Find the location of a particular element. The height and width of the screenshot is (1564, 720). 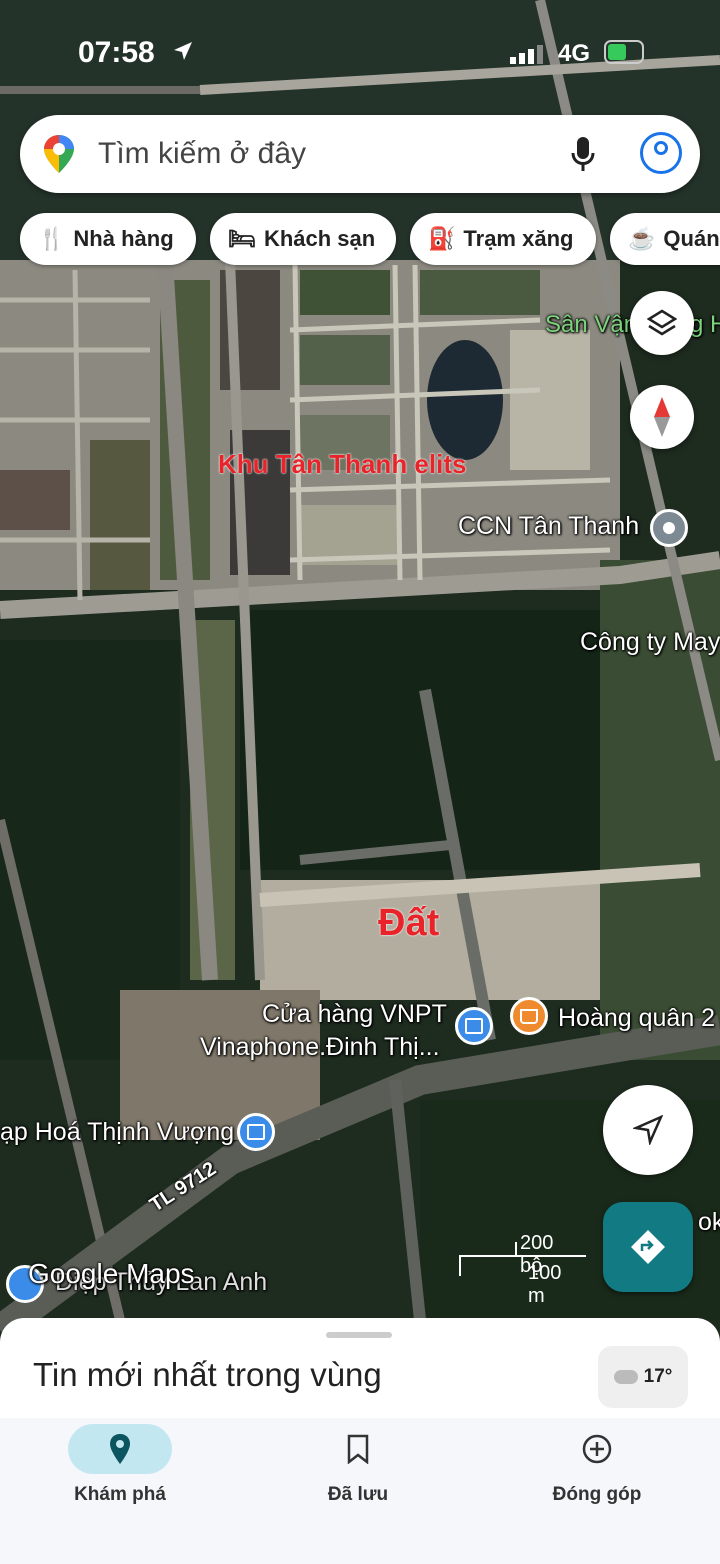

dat-label: Đất is located at coordinates (409, 923).